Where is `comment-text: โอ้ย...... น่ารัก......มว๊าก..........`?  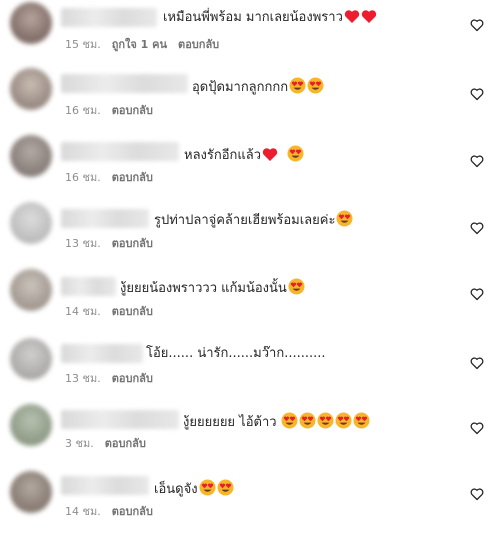
comment-text: โอ้ย...... น่ารัก......มว๊าก.......... is located at coordinates (236, 354).